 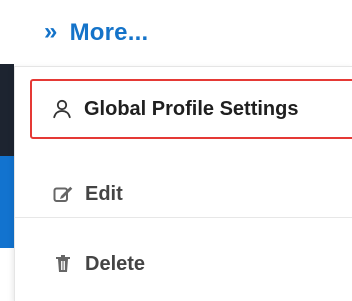 What do you see at coordinates (104, 193) in the screenshot?
I see `menu-item-label: Edit` at bounding box center [104, 193].